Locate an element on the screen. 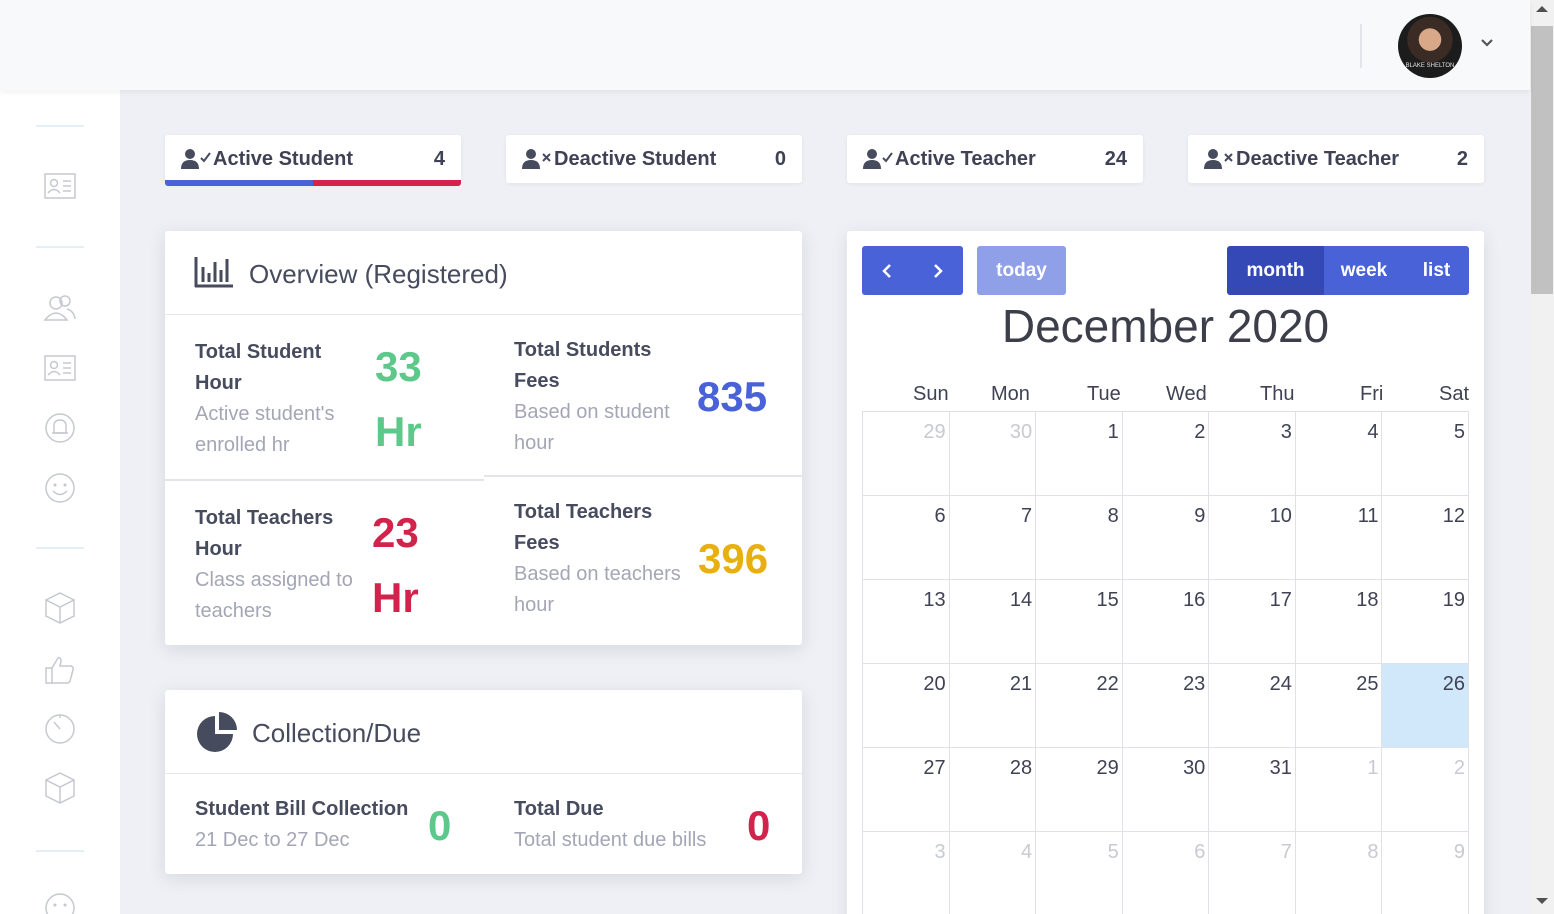 This screenshot has width=1554, height=914. stat-deactive-student: Deactive Student 0 is located at coordinates (654, 159).